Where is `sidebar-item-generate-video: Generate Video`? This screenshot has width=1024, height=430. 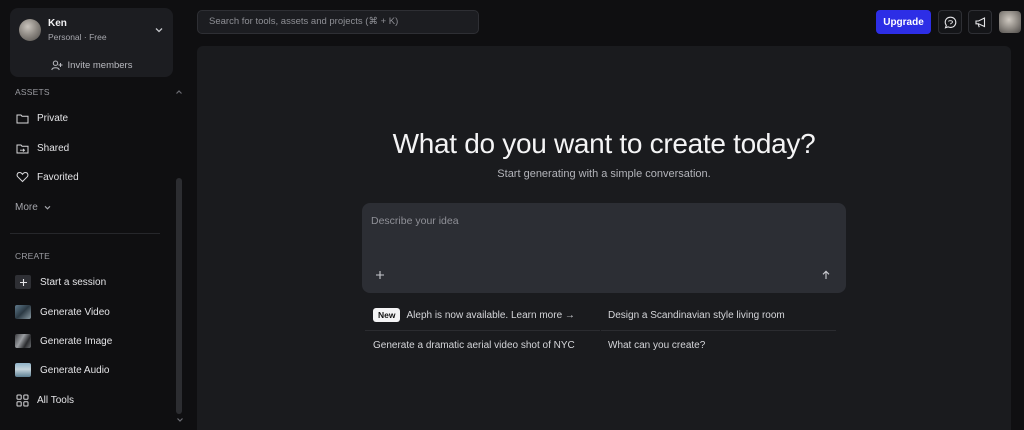
sidebar-item-generate-video: Generate Video is located at coordinates (88, 312).